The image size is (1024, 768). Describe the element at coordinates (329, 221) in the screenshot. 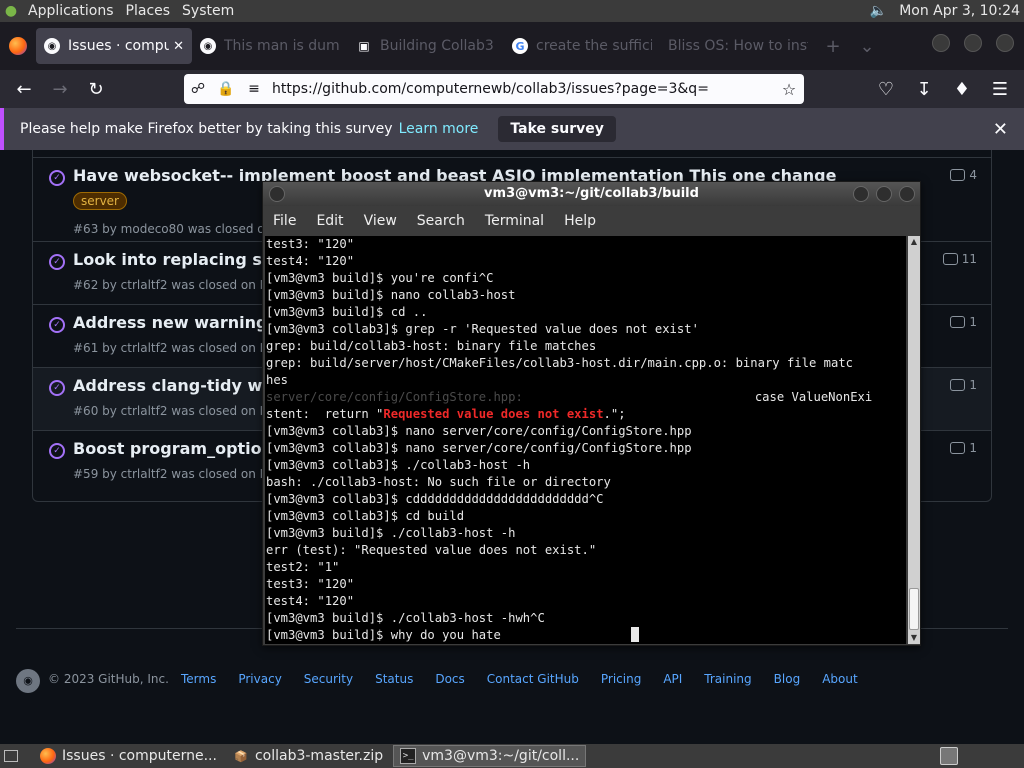

I see `menu-edit: Edit` at that location.